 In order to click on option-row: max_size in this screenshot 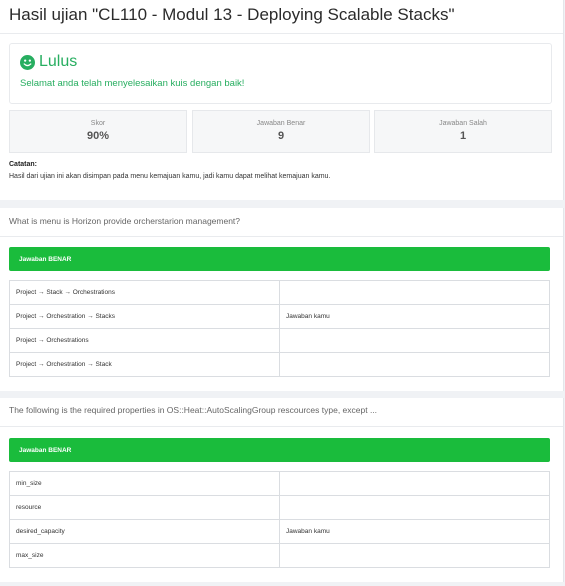, I will do `click(279, 555)`.